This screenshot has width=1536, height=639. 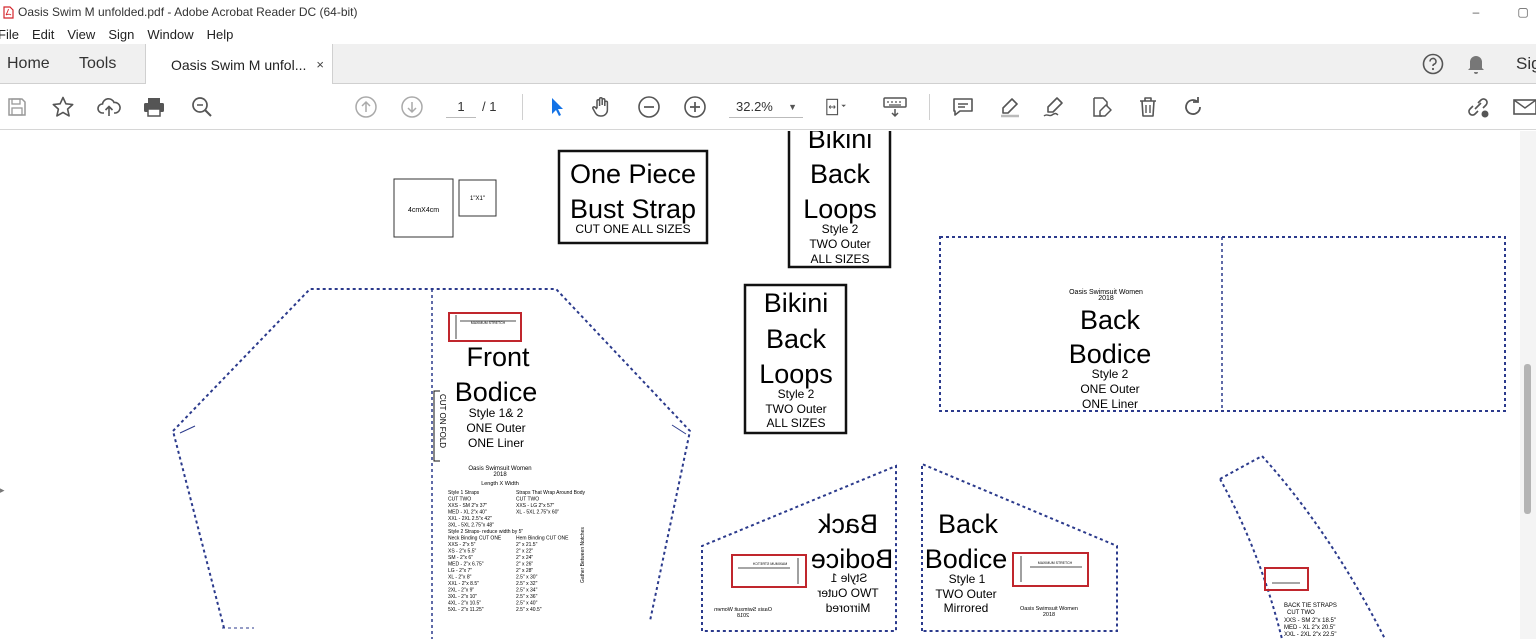 What do you see at coordinates (462, 597) in the screenshot?
I see `size-chart-cell-left: 3XL - 2"x 10"` at bounding box center [462, 597].